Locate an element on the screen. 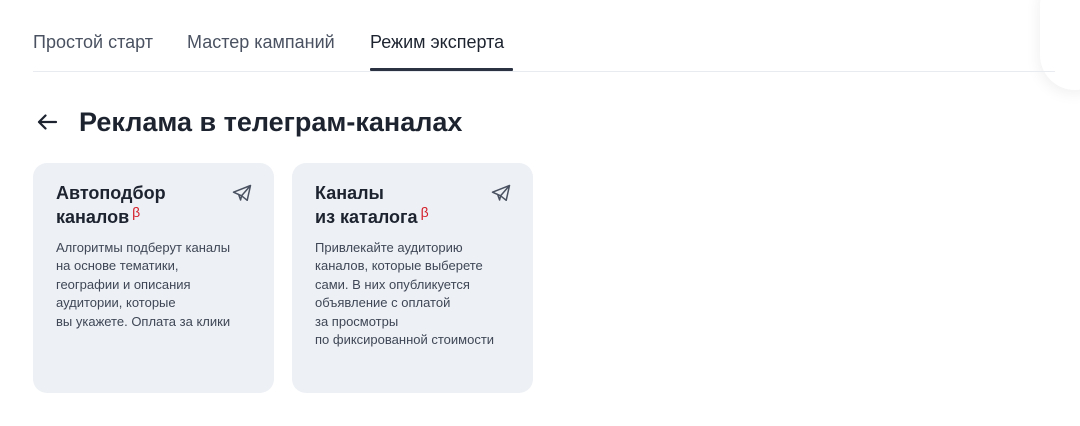  description-line: аудитории, которые is located at coordinates (116, 303).